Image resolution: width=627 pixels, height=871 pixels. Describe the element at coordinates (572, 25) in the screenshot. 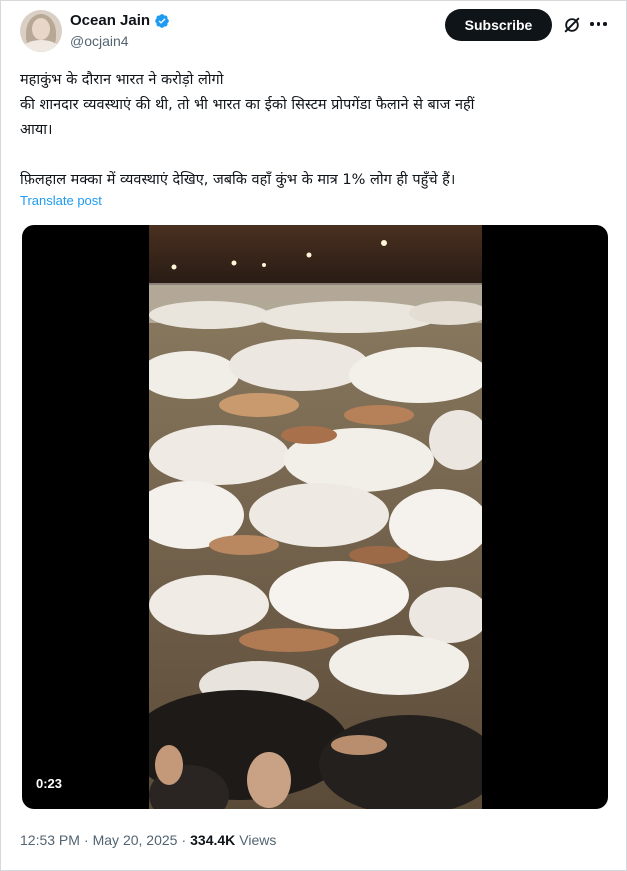

I see `grok-slash-icon` at that location.